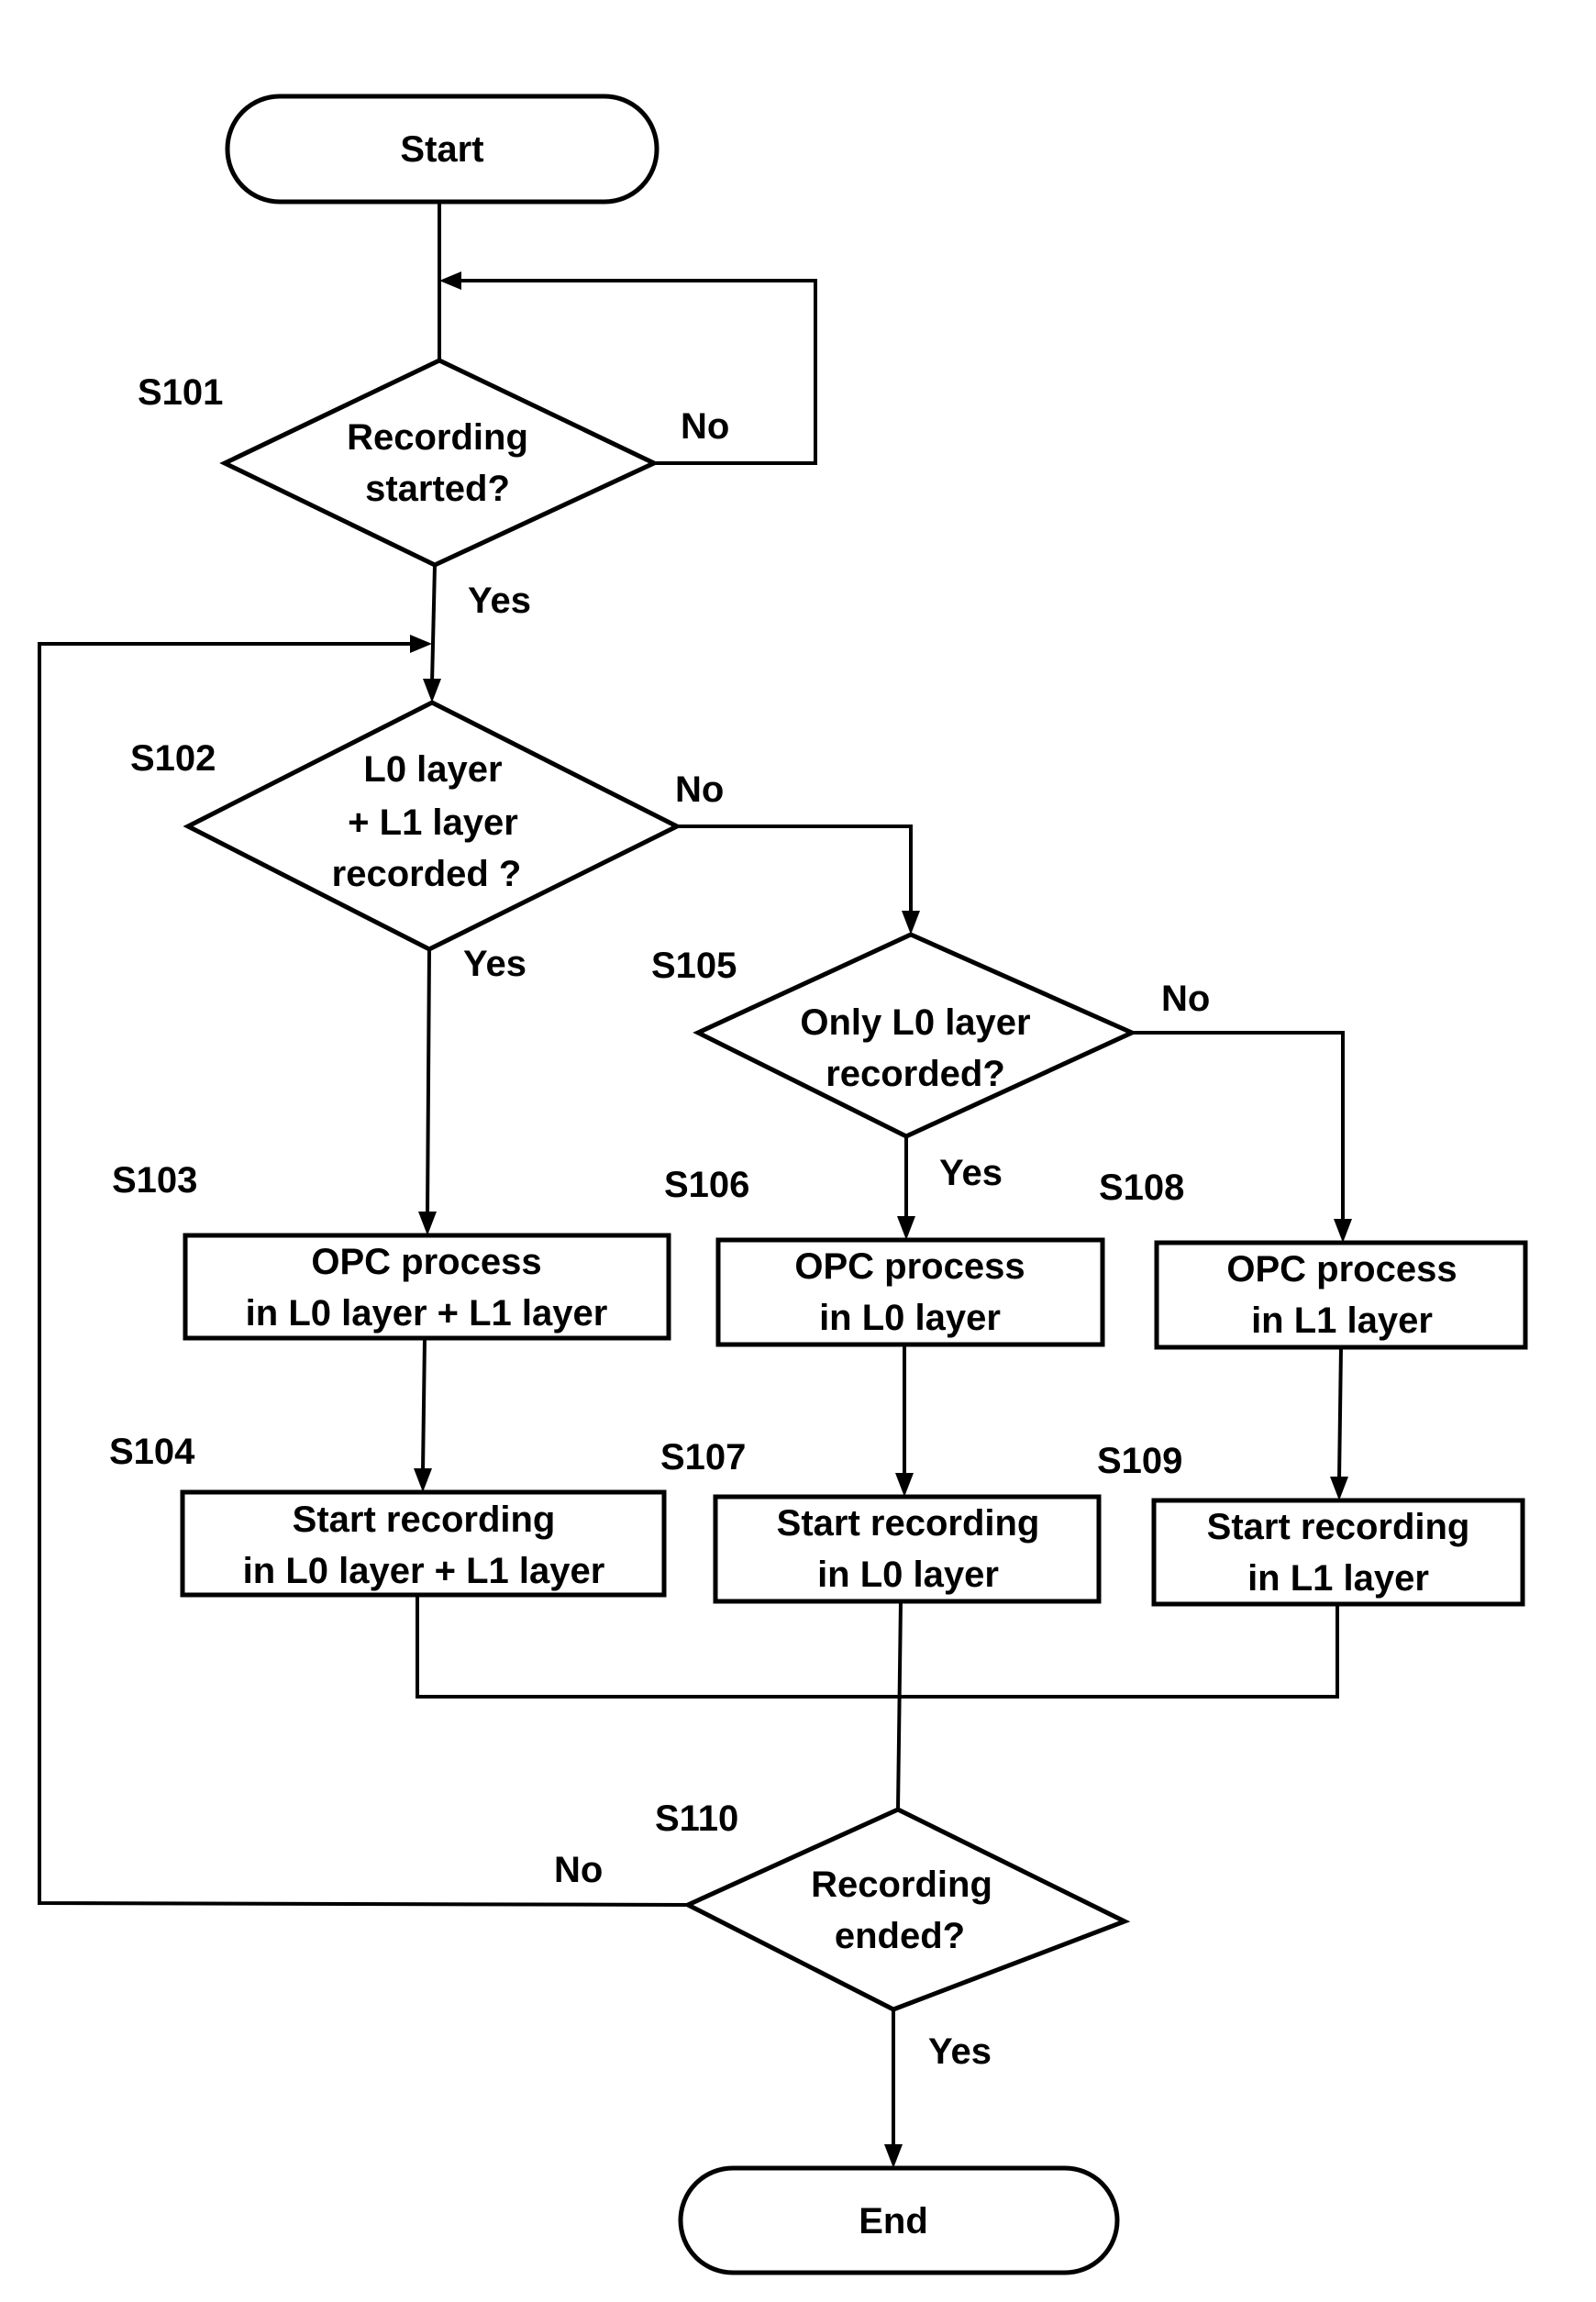 The width and height of the screenshot is (1596, 2302). I want to click on start-label: Start, so click(441, 149).